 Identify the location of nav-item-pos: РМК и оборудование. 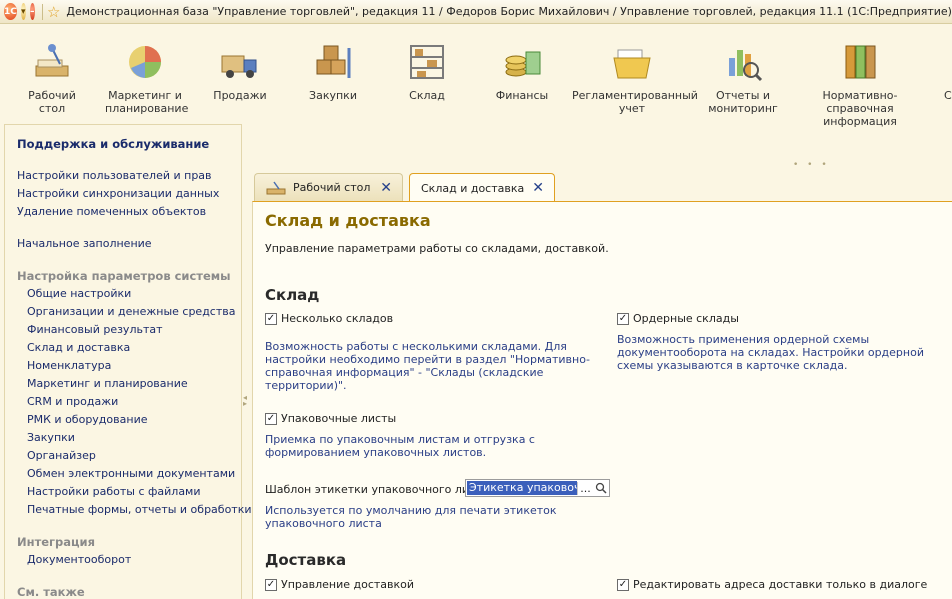
(87, 419).